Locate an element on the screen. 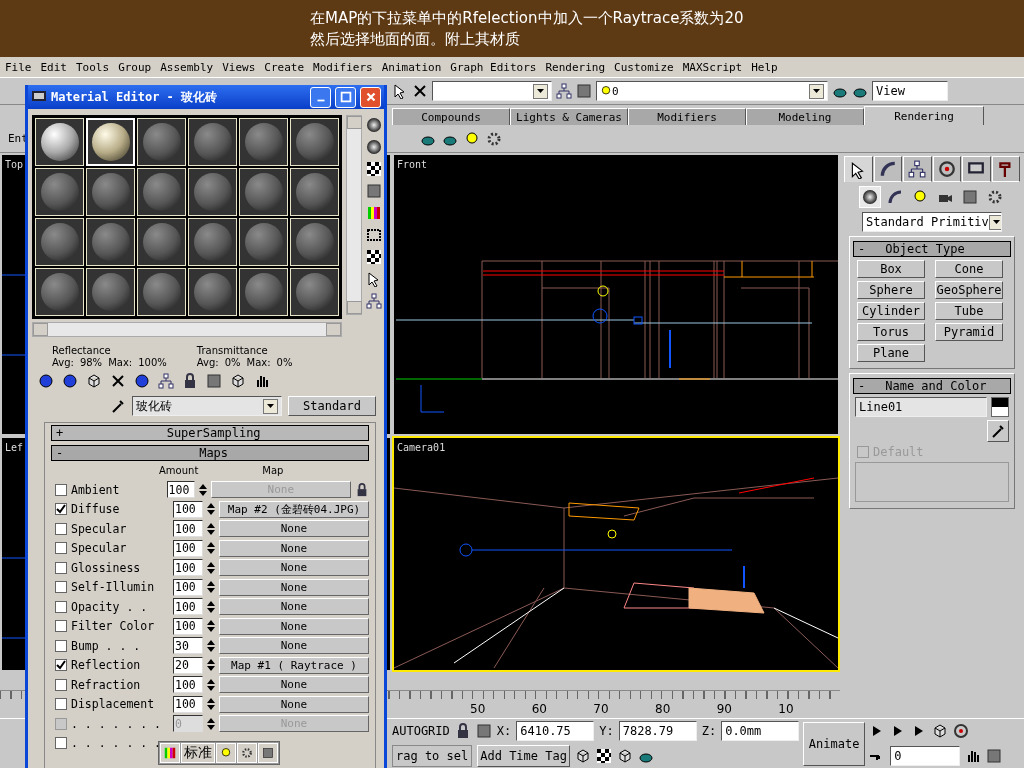 Image resolution: width=1024 pixels, height=768 pixels. menu-item: Animation is located at coordinates (411, 67).